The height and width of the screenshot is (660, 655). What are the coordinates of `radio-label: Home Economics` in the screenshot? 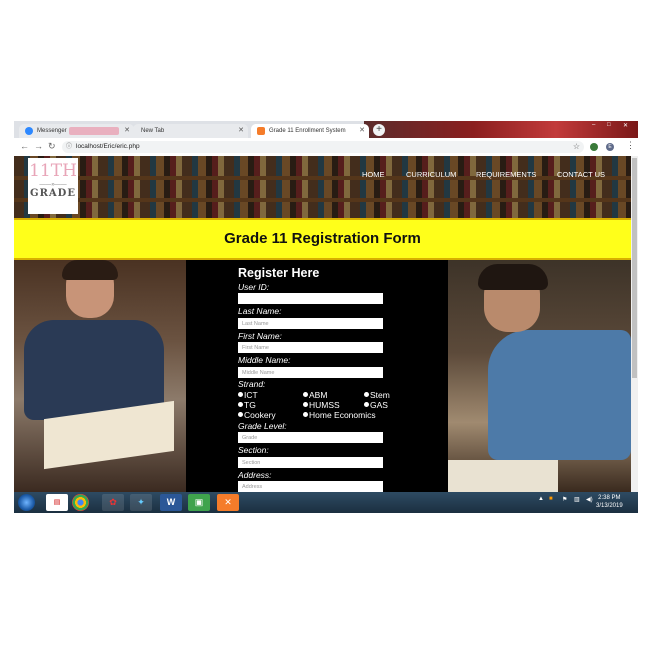 It's located at (342, 415).